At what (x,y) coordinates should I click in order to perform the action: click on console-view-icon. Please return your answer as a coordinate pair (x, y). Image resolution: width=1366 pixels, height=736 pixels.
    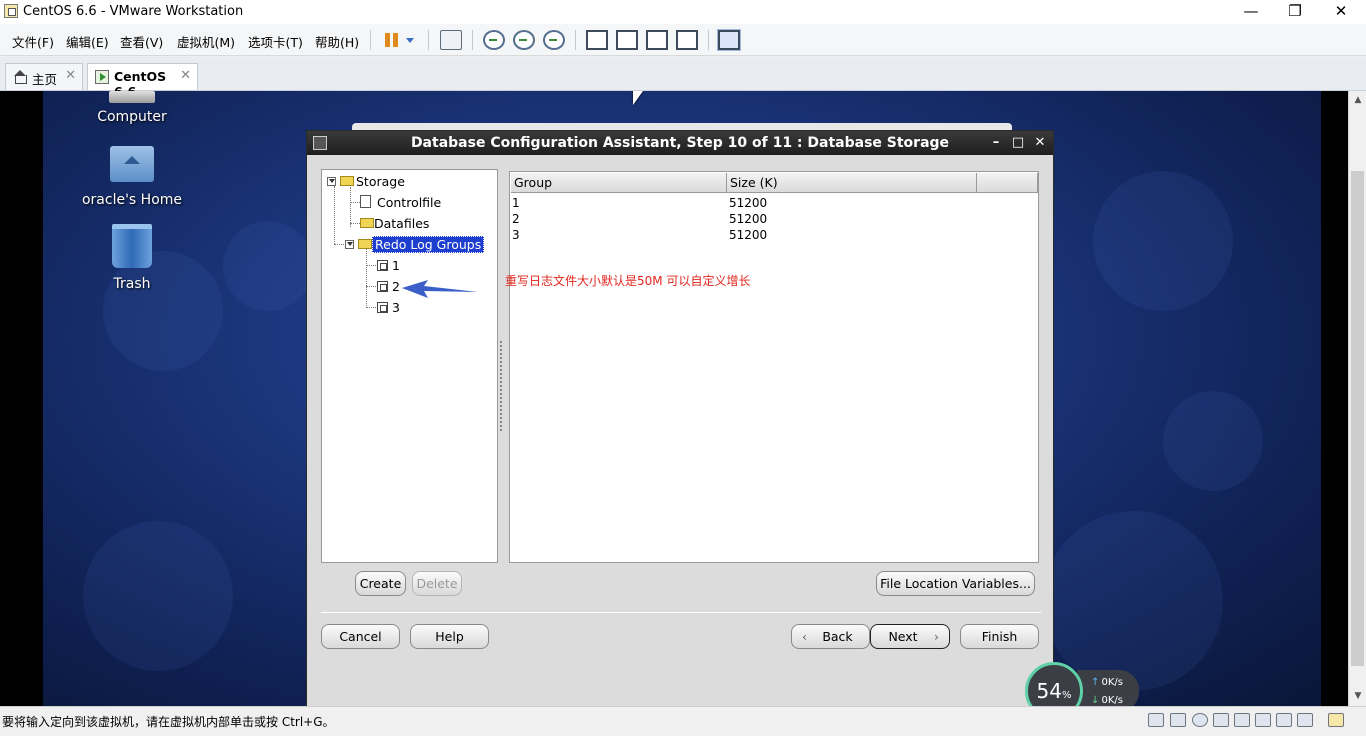
    Looking at the image, I should click on (729, 40).